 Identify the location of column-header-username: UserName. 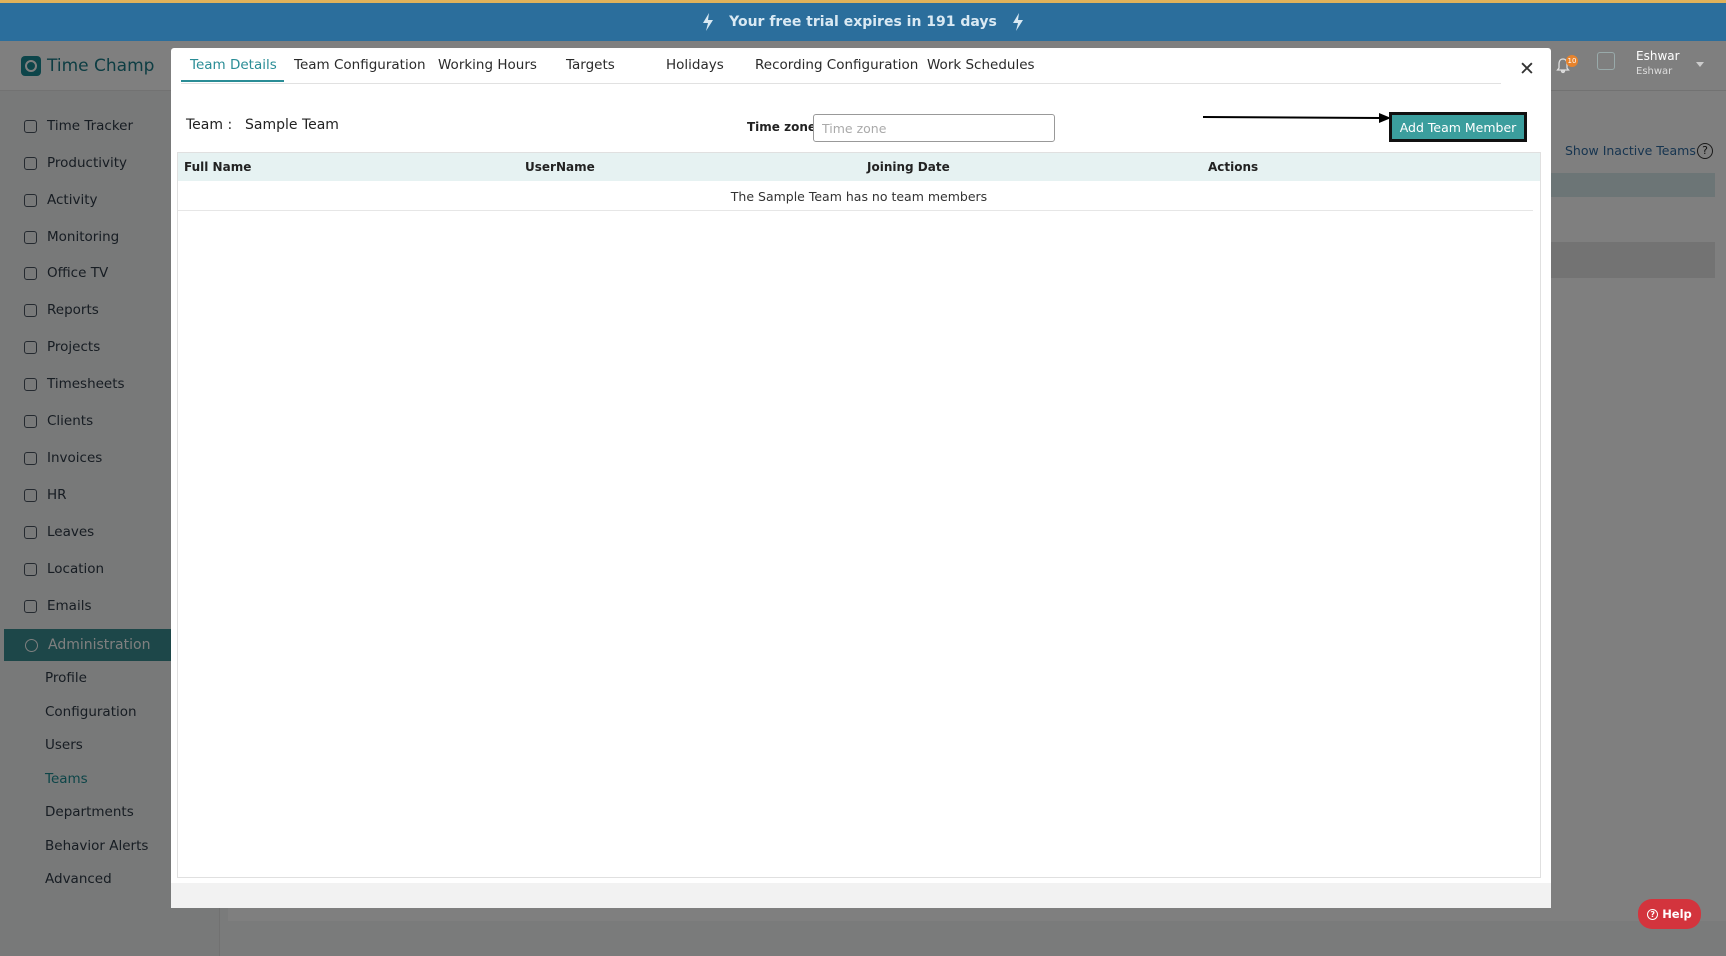
(560, 167).